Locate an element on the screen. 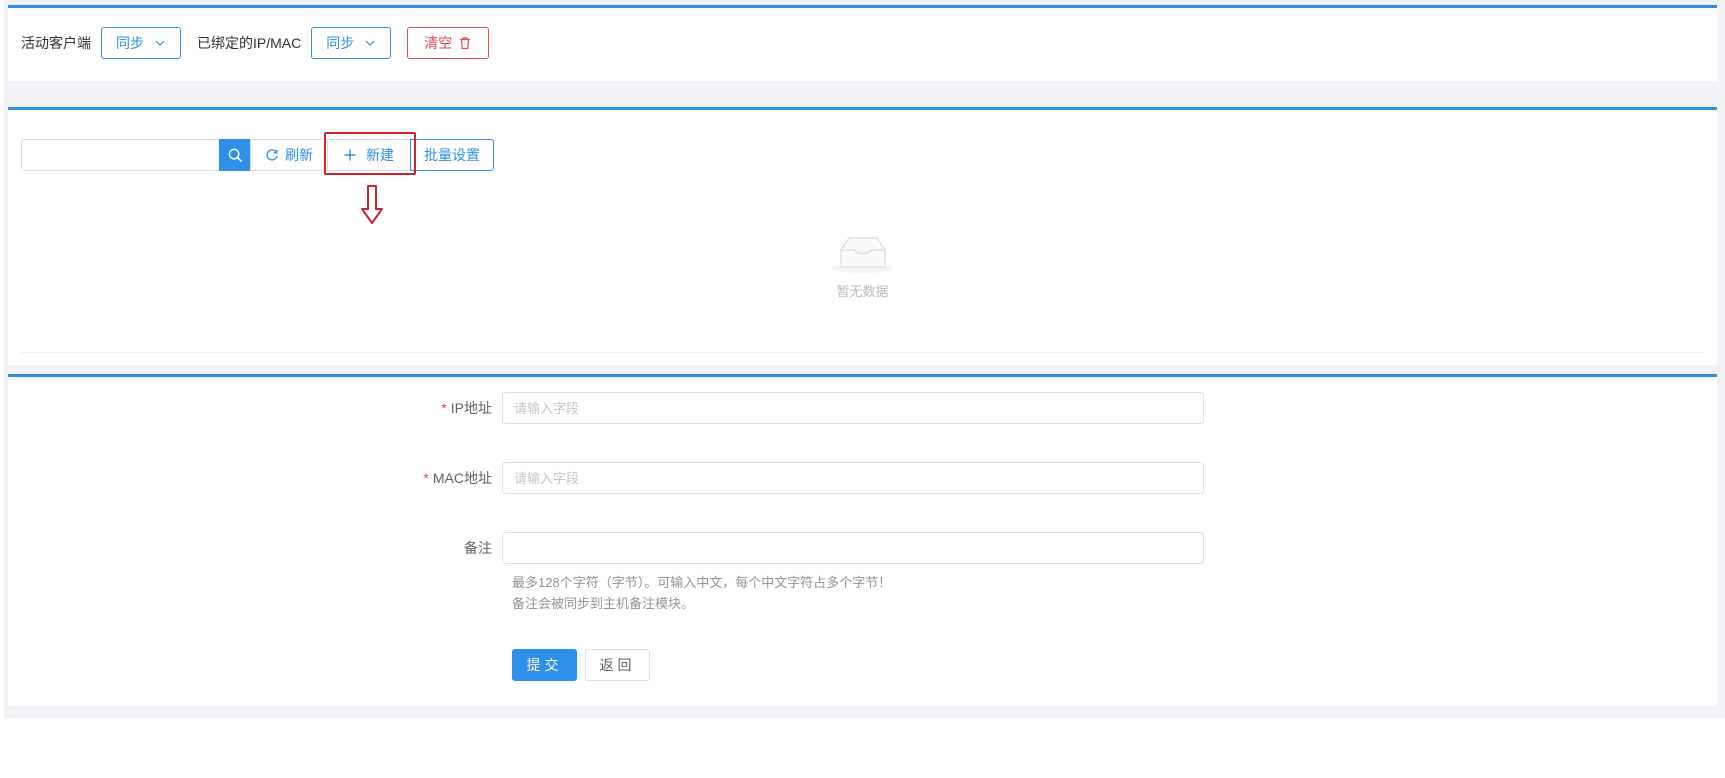  empty-text: 暂无数据 is located at coordinates (862, 291).